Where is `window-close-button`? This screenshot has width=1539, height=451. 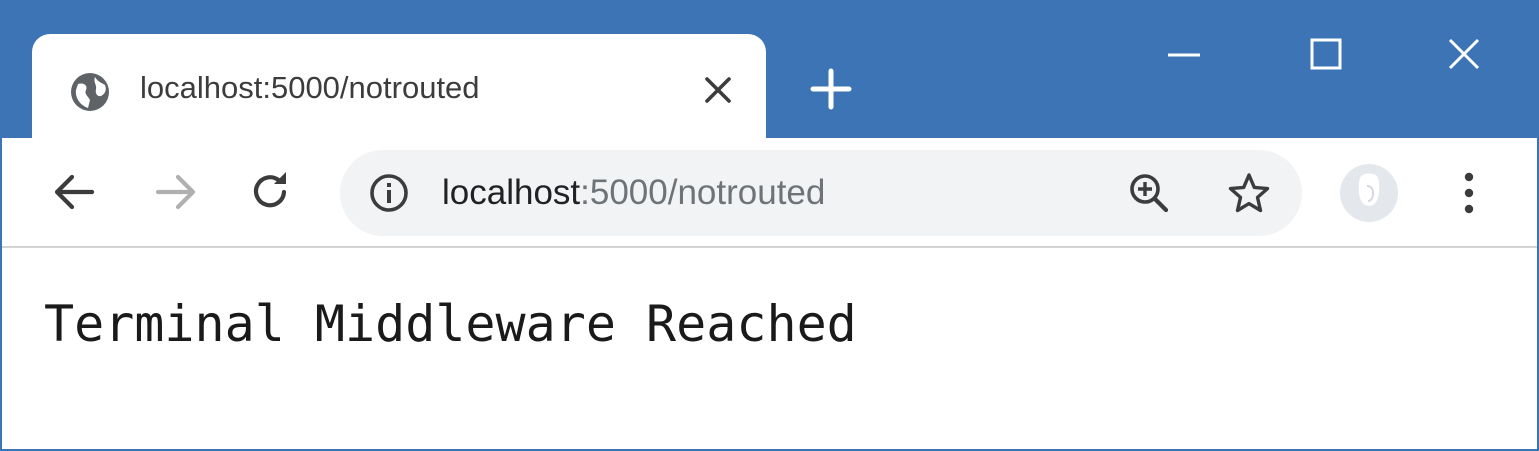
window-close-button is located at coordinates (1464, 55).